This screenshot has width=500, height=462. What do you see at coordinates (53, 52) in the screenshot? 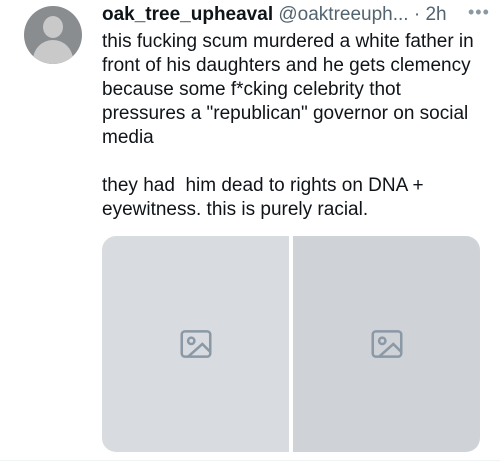
I see `avatar-placeholder-body` at bounding box center [53, 52].